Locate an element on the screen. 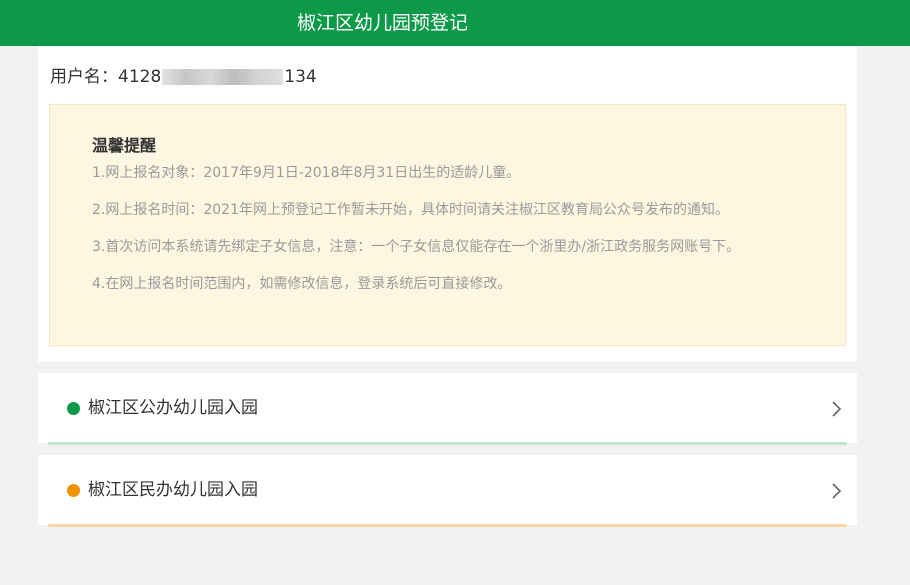  private-kindergarten-entry: 椒江区民办幼儿园入园 is located at coordinates (447, 491).